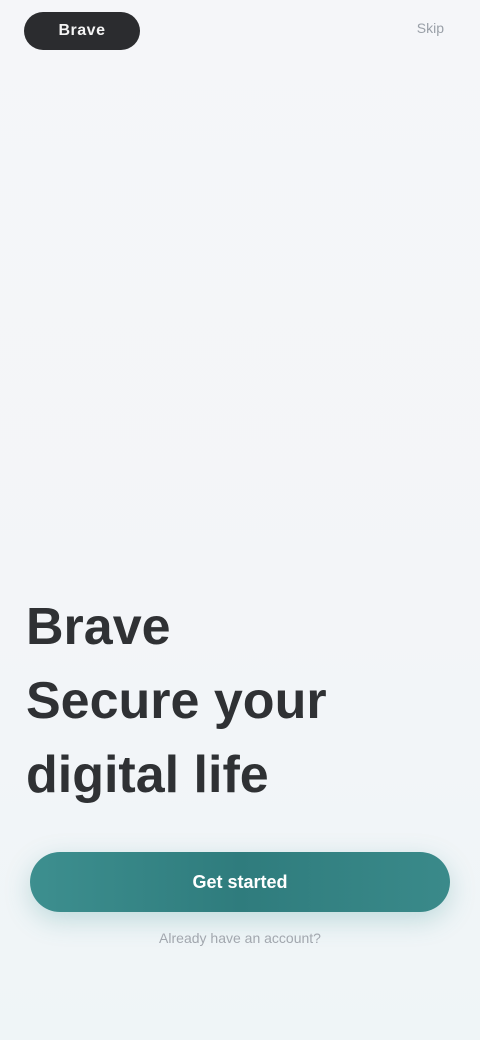  I want to click on hero-brand-name: Brave, so click(98, 627).